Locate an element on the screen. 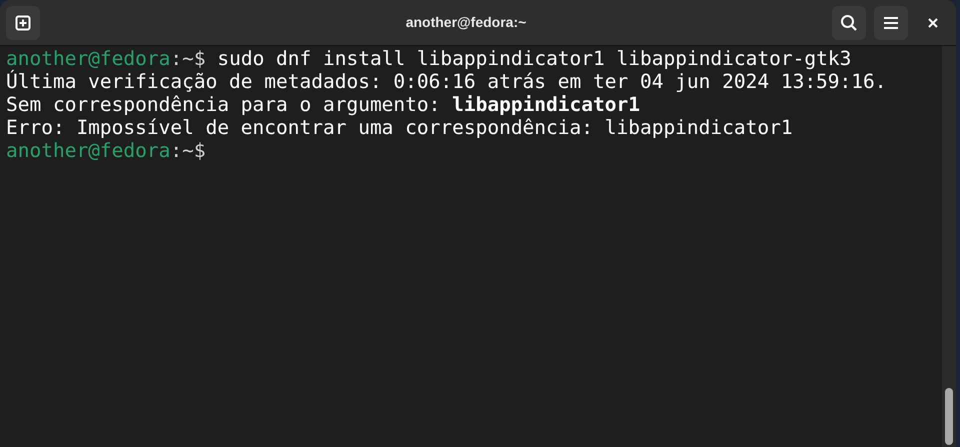 The image size is (960, 447). new-tab-icon is located at coordinates (23, 22).